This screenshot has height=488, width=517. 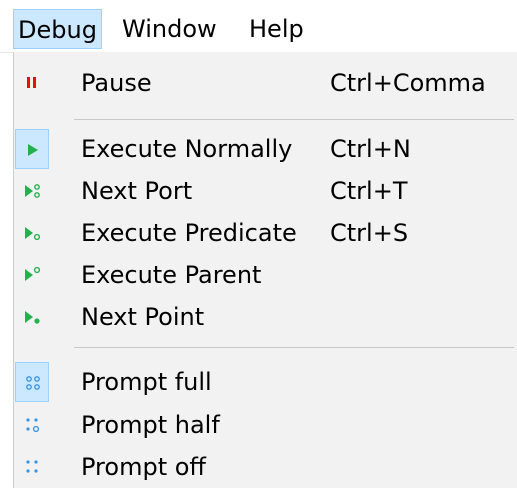 What do you see at coordinates (32, 382) in the screenshot?
I see `prompt-full-icon` at bounding box center [32, 382].